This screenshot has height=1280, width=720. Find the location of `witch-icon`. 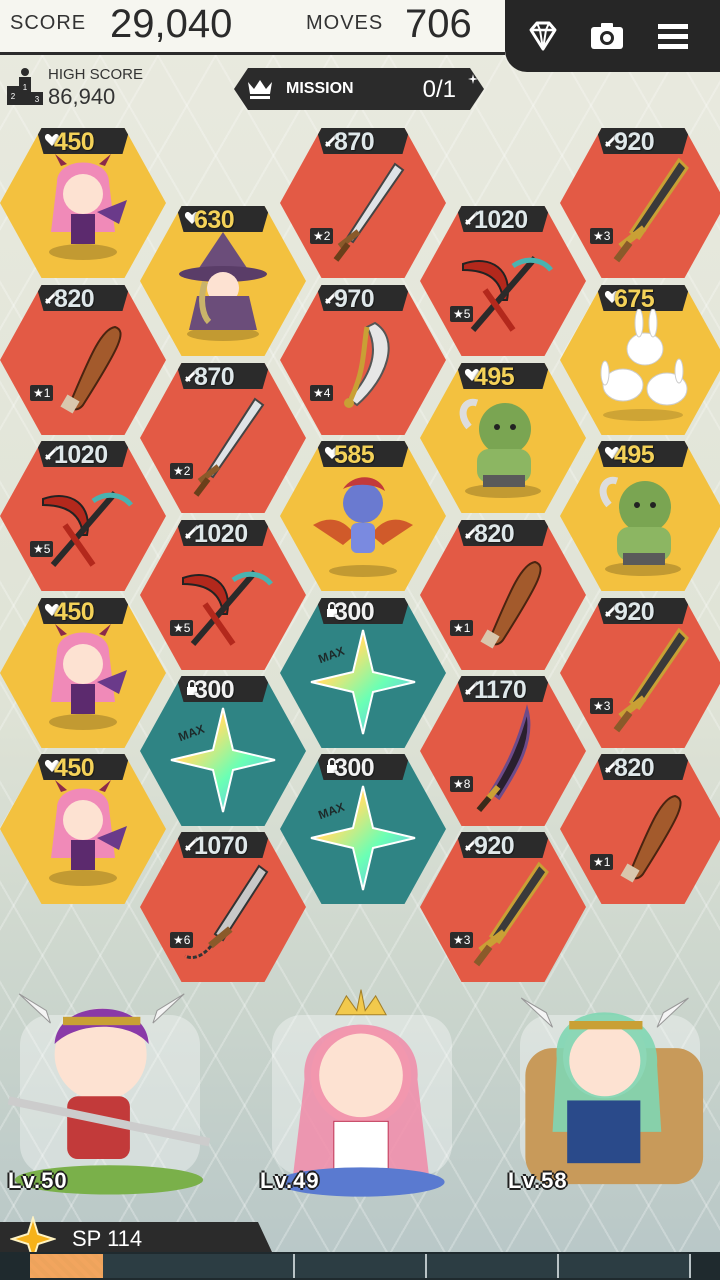

witch-icon is located at coordinates (223, 286).